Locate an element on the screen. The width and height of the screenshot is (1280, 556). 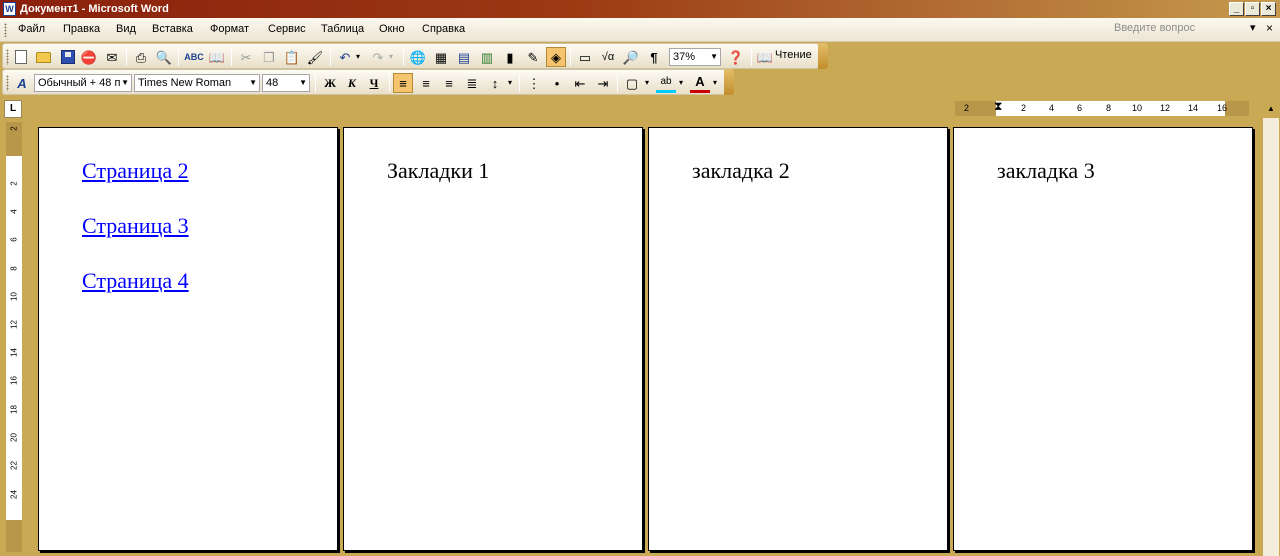
copy-icon: ❐ is located at coordinates (269, 57).